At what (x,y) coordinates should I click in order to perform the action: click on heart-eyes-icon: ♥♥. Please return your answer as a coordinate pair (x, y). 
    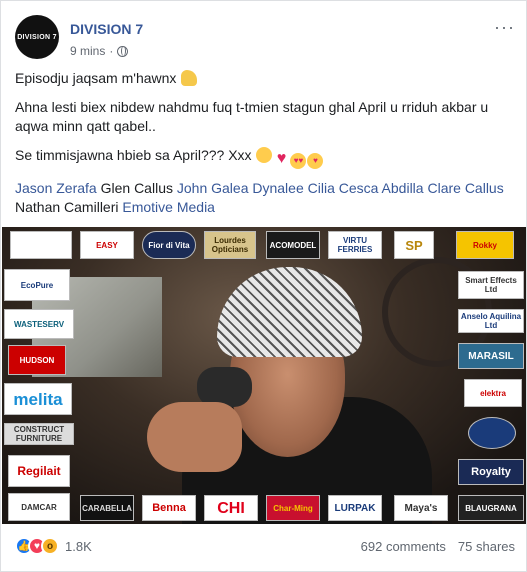
    Looking at the image, I should click on (298, 161).